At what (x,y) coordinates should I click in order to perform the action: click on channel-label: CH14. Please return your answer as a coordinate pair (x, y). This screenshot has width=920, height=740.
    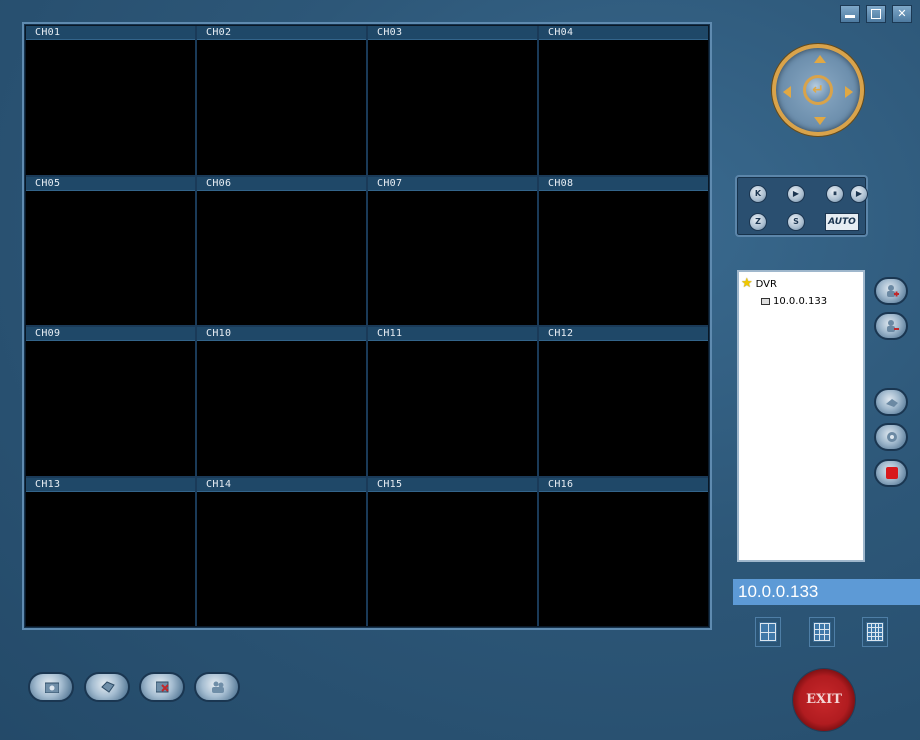
    Looking at the image, I should click on (281, 484).